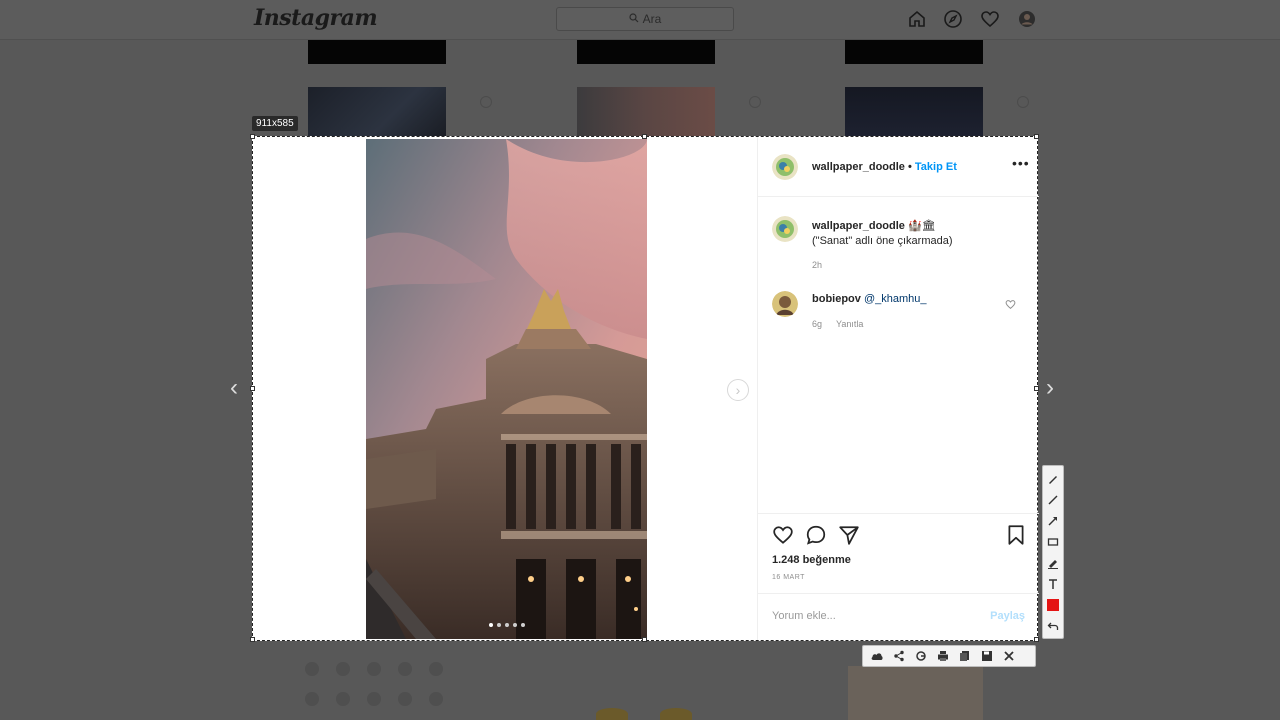  I want to click on post-header: wallpaper_doodle • Takip Et •••, so click(898, 167).